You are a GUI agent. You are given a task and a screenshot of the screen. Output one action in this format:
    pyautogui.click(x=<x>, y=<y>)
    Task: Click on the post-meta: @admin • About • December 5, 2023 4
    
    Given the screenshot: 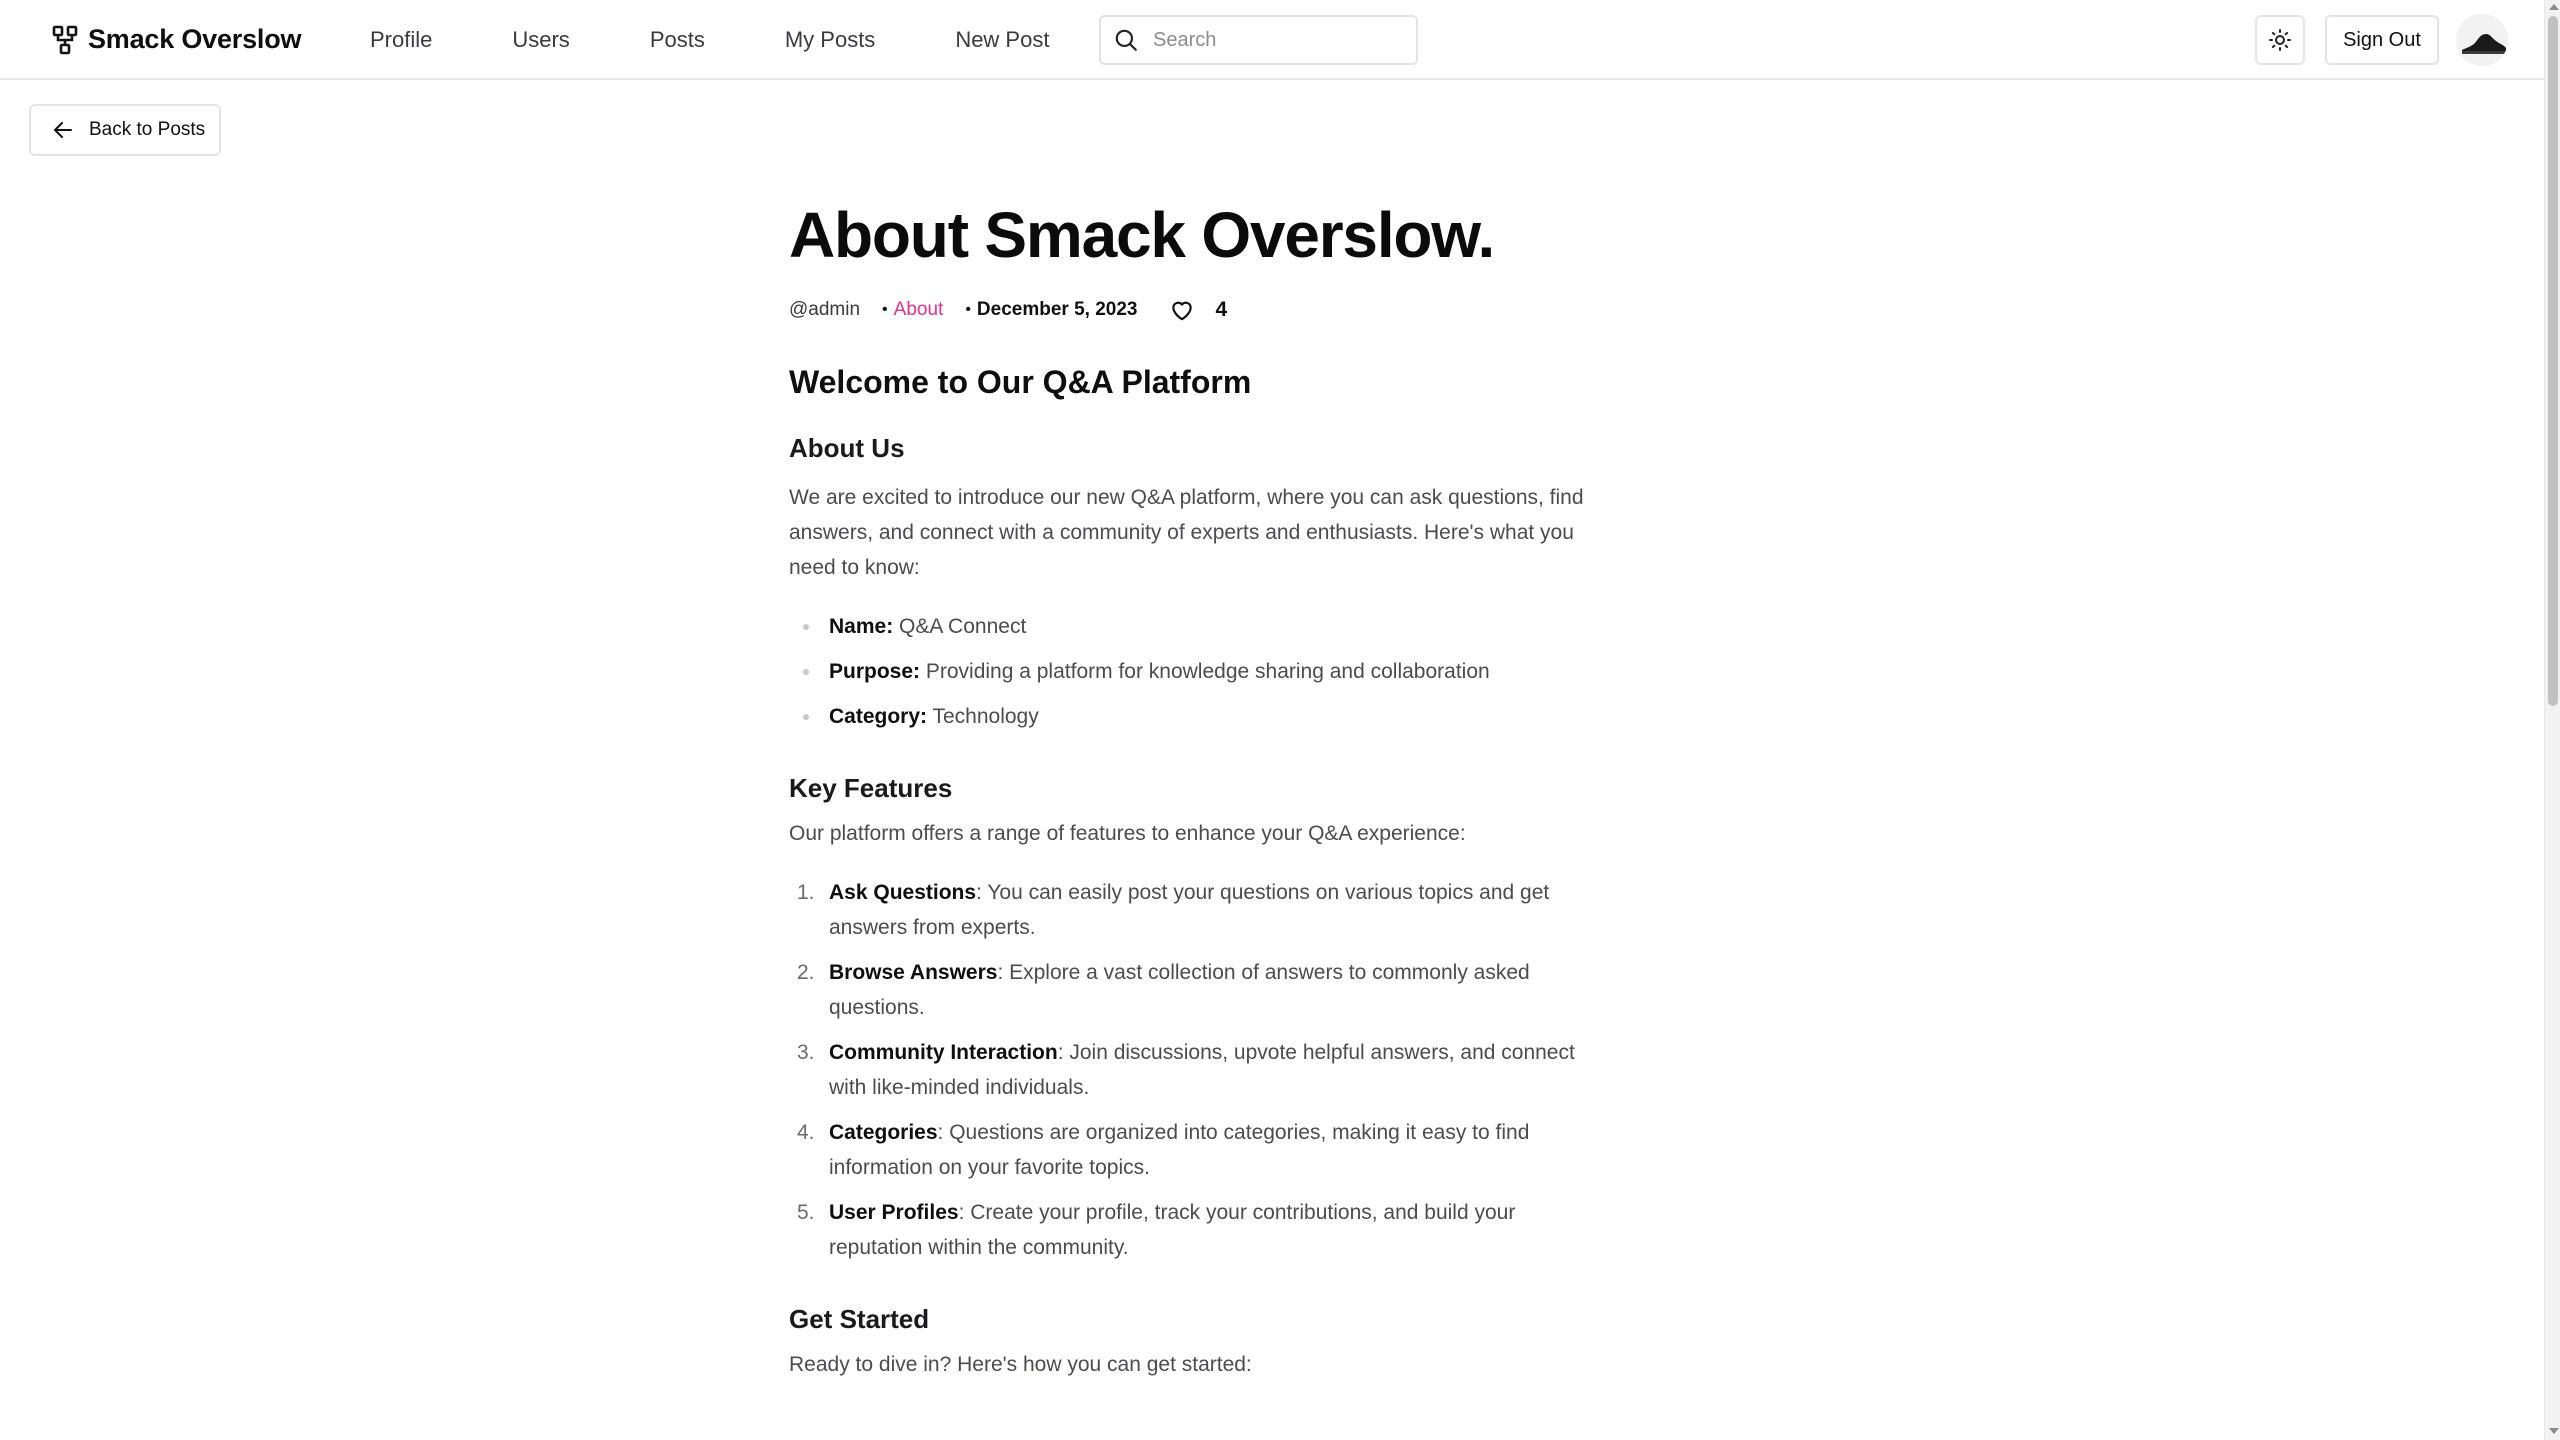 What is the action you would take?
    pyautogui.click(x=1199, y=310)
    